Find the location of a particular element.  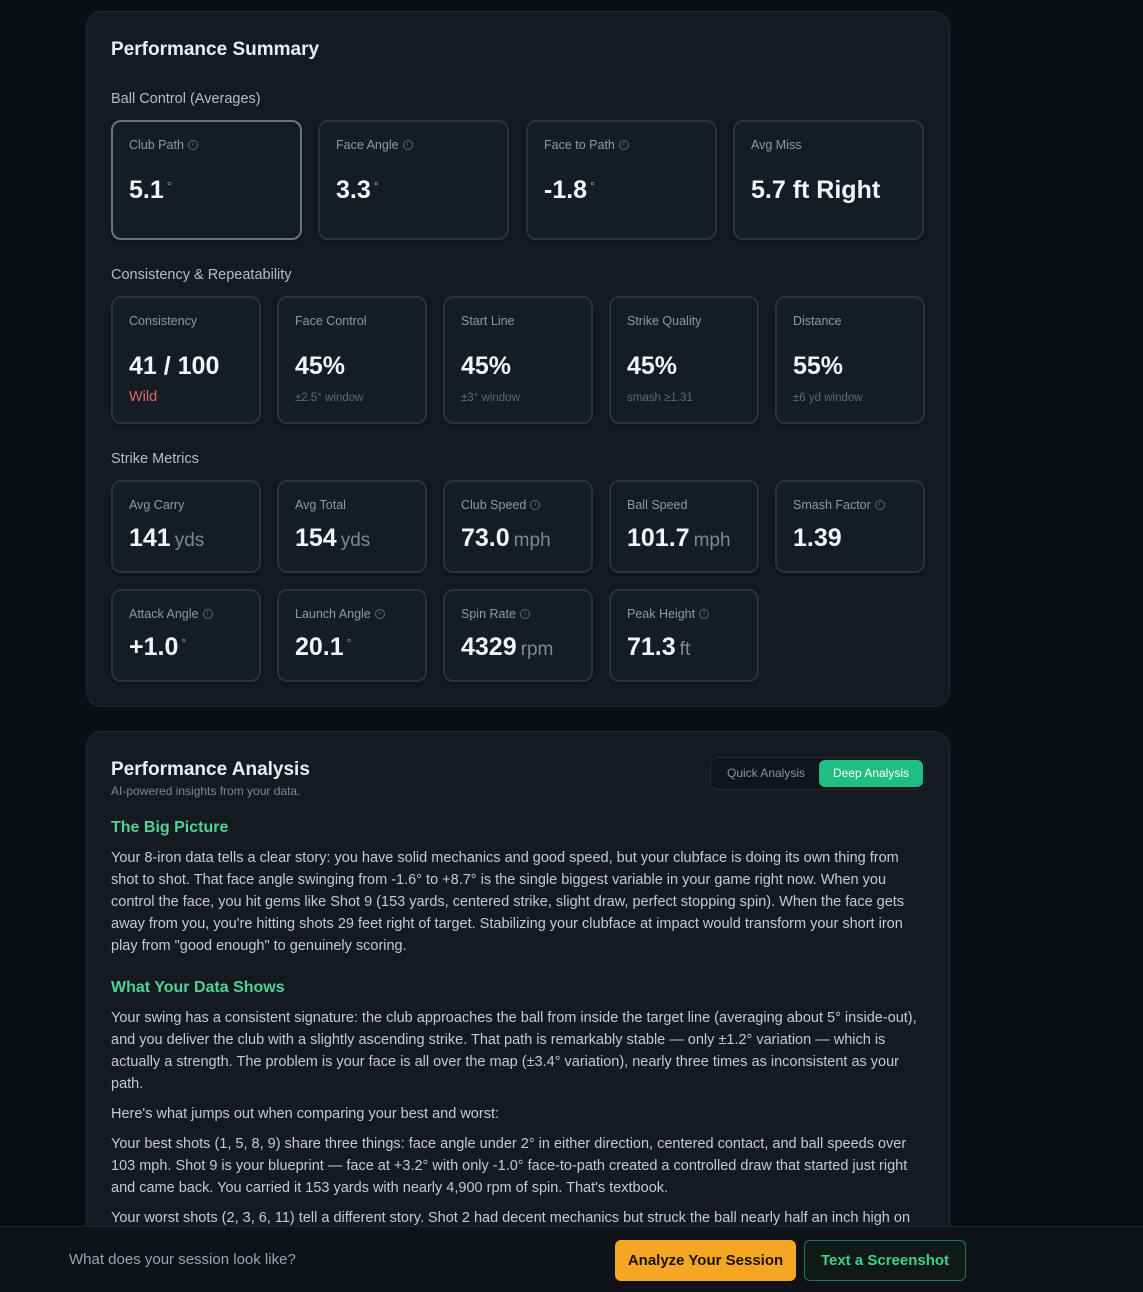

text-screenshot-button: Text a Screenshot is located at coordinates (885, 1260).